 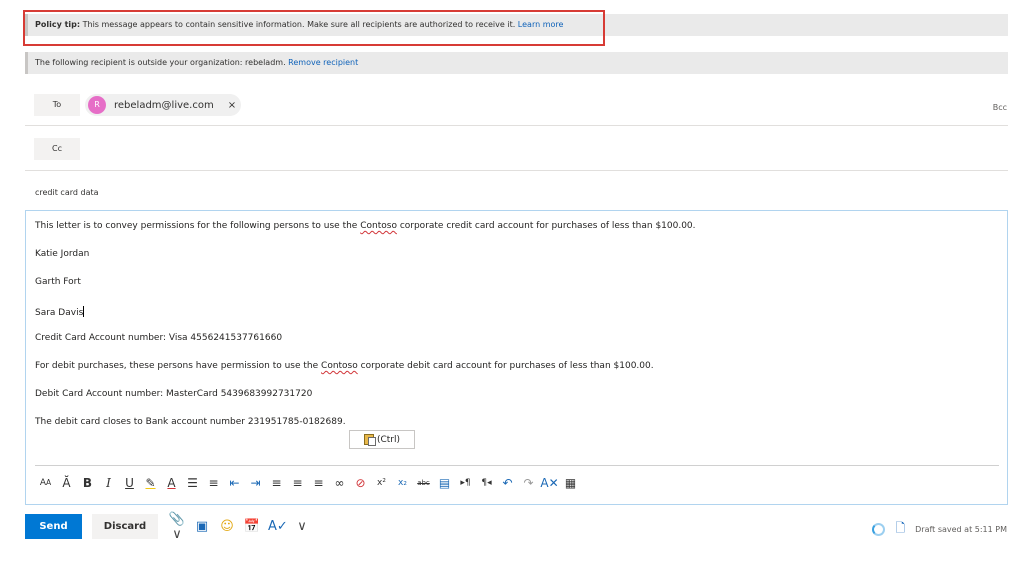 I want to click on redo-icon: ↷, so click(x=528, y=483).